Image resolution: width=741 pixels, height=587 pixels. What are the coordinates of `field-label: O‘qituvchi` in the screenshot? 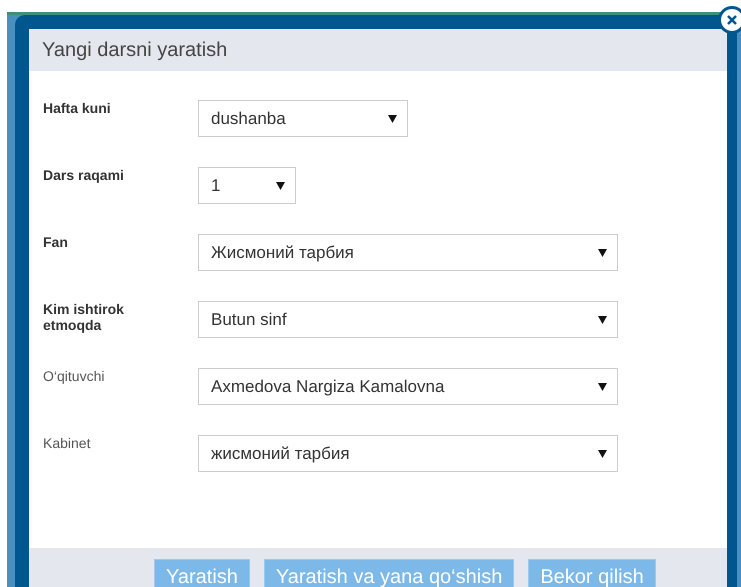 It's located at (74, 376).